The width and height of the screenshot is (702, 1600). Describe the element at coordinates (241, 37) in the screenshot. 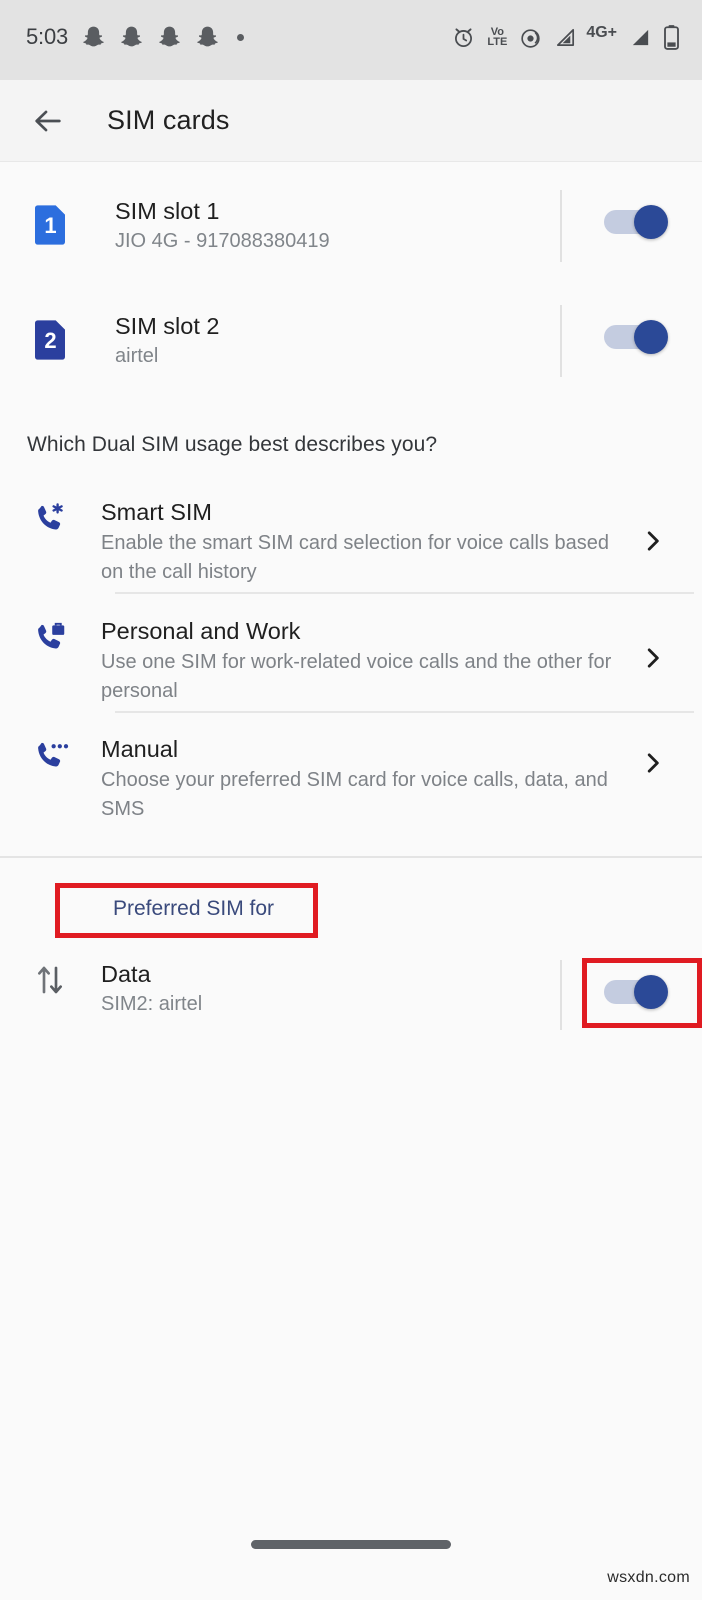

I see `notification-dot-icon` at that location.